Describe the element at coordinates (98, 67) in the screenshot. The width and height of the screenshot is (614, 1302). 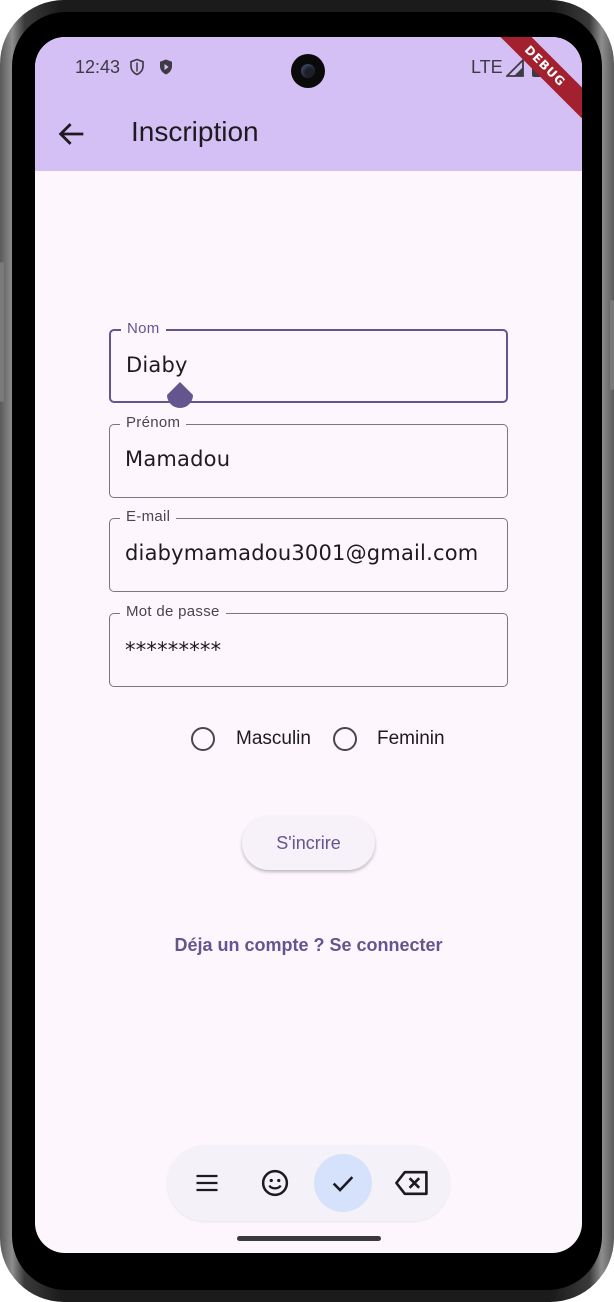
I see `status-time: 12:43` at that location.